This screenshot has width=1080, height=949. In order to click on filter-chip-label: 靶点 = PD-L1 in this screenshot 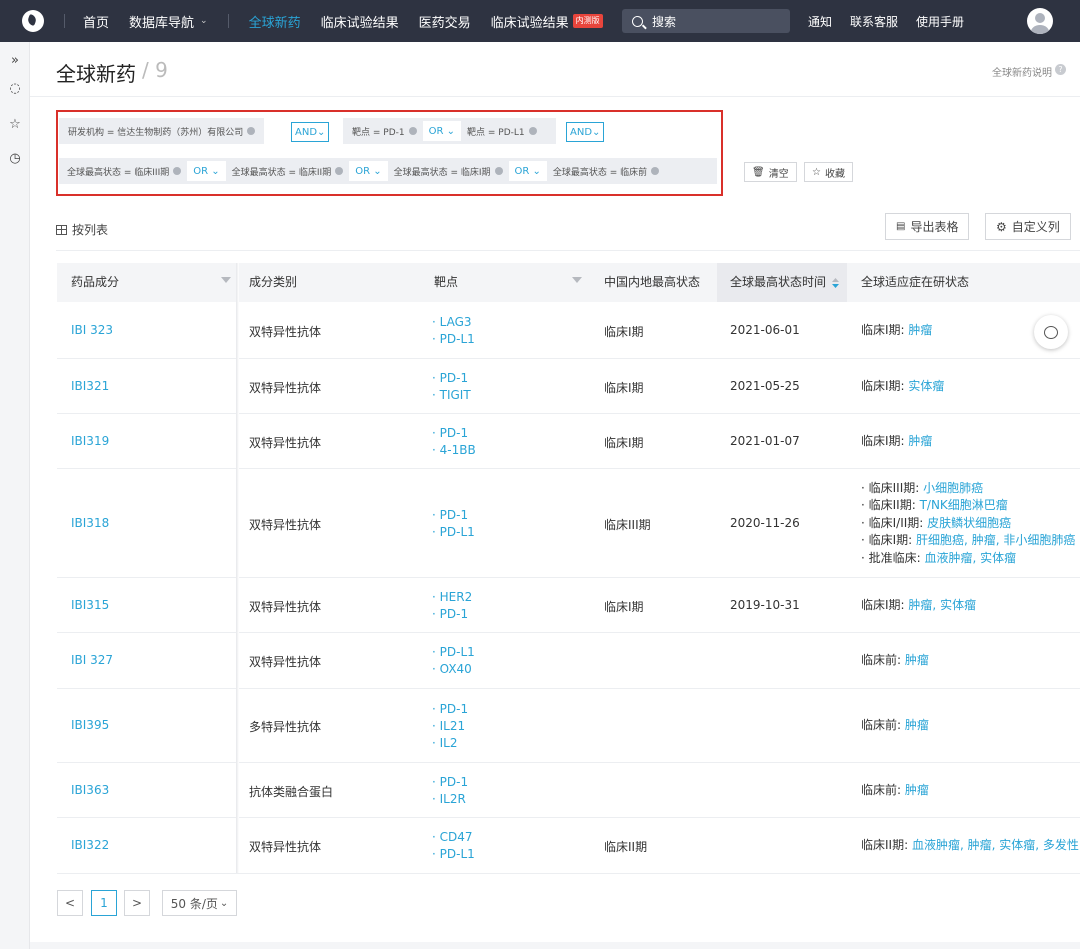, I will do `click(496, 131)`.